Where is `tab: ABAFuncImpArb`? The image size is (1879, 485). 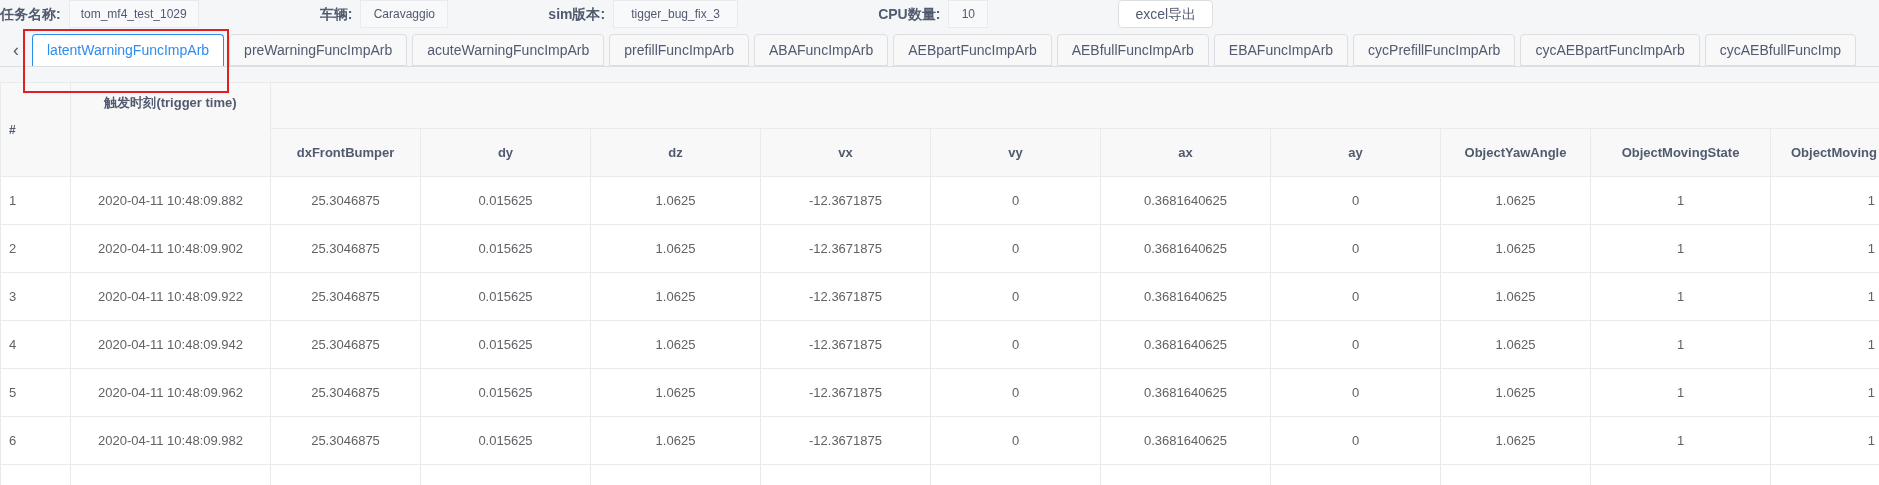
tab: ABAFuncImpArb is located at coordinates (821, 50).